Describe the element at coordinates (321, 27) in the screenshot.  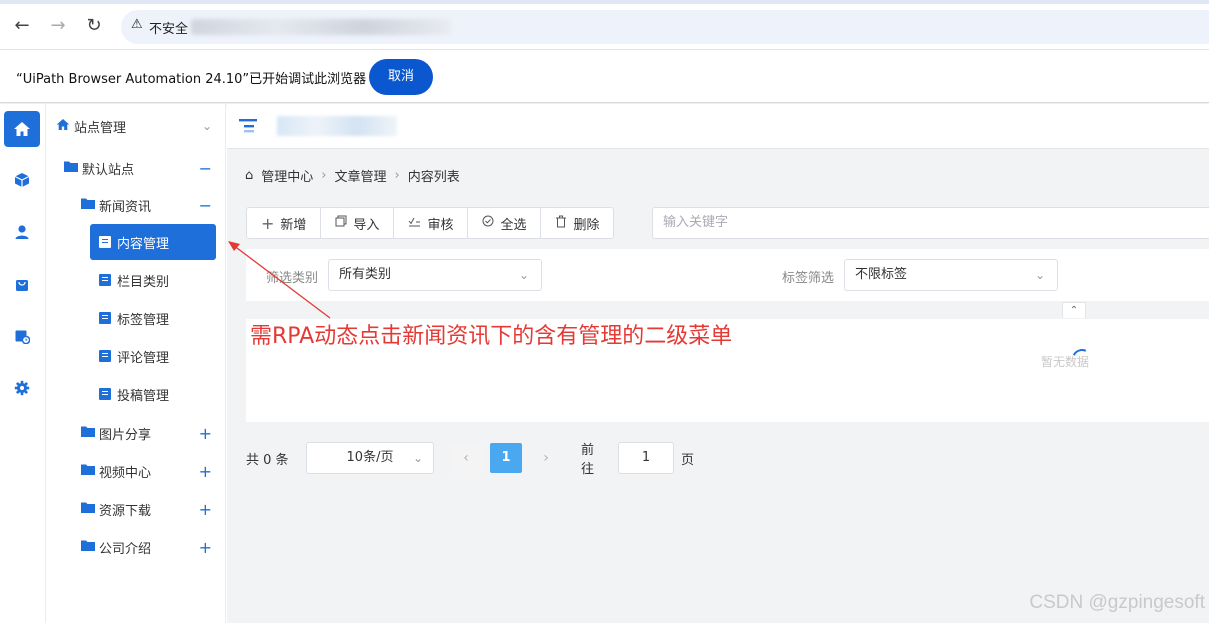
I see `blurred-url` at that location.